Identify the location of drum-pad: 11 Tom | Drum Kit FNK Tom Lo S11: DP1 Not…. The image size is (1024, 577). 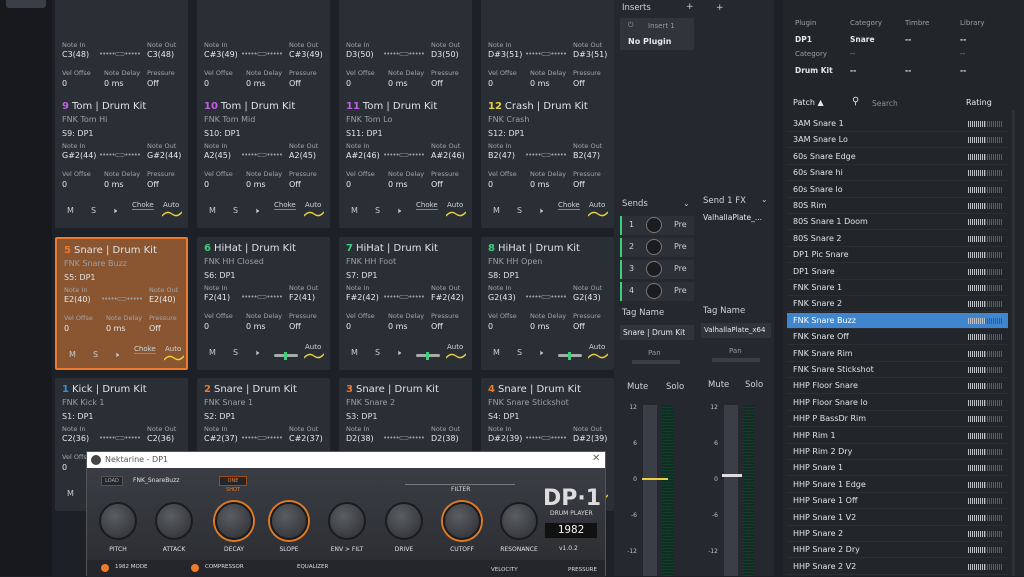
(405, 161).